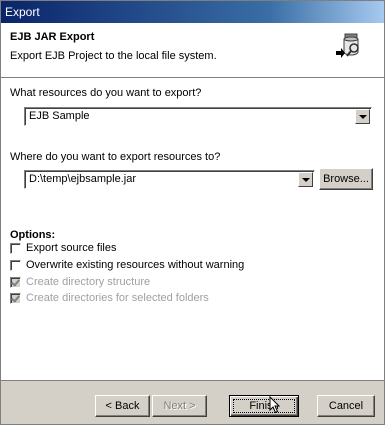 The width and height of the screenshot is (385, 425). I want to click on title-bar: Export, so click(192, 12).